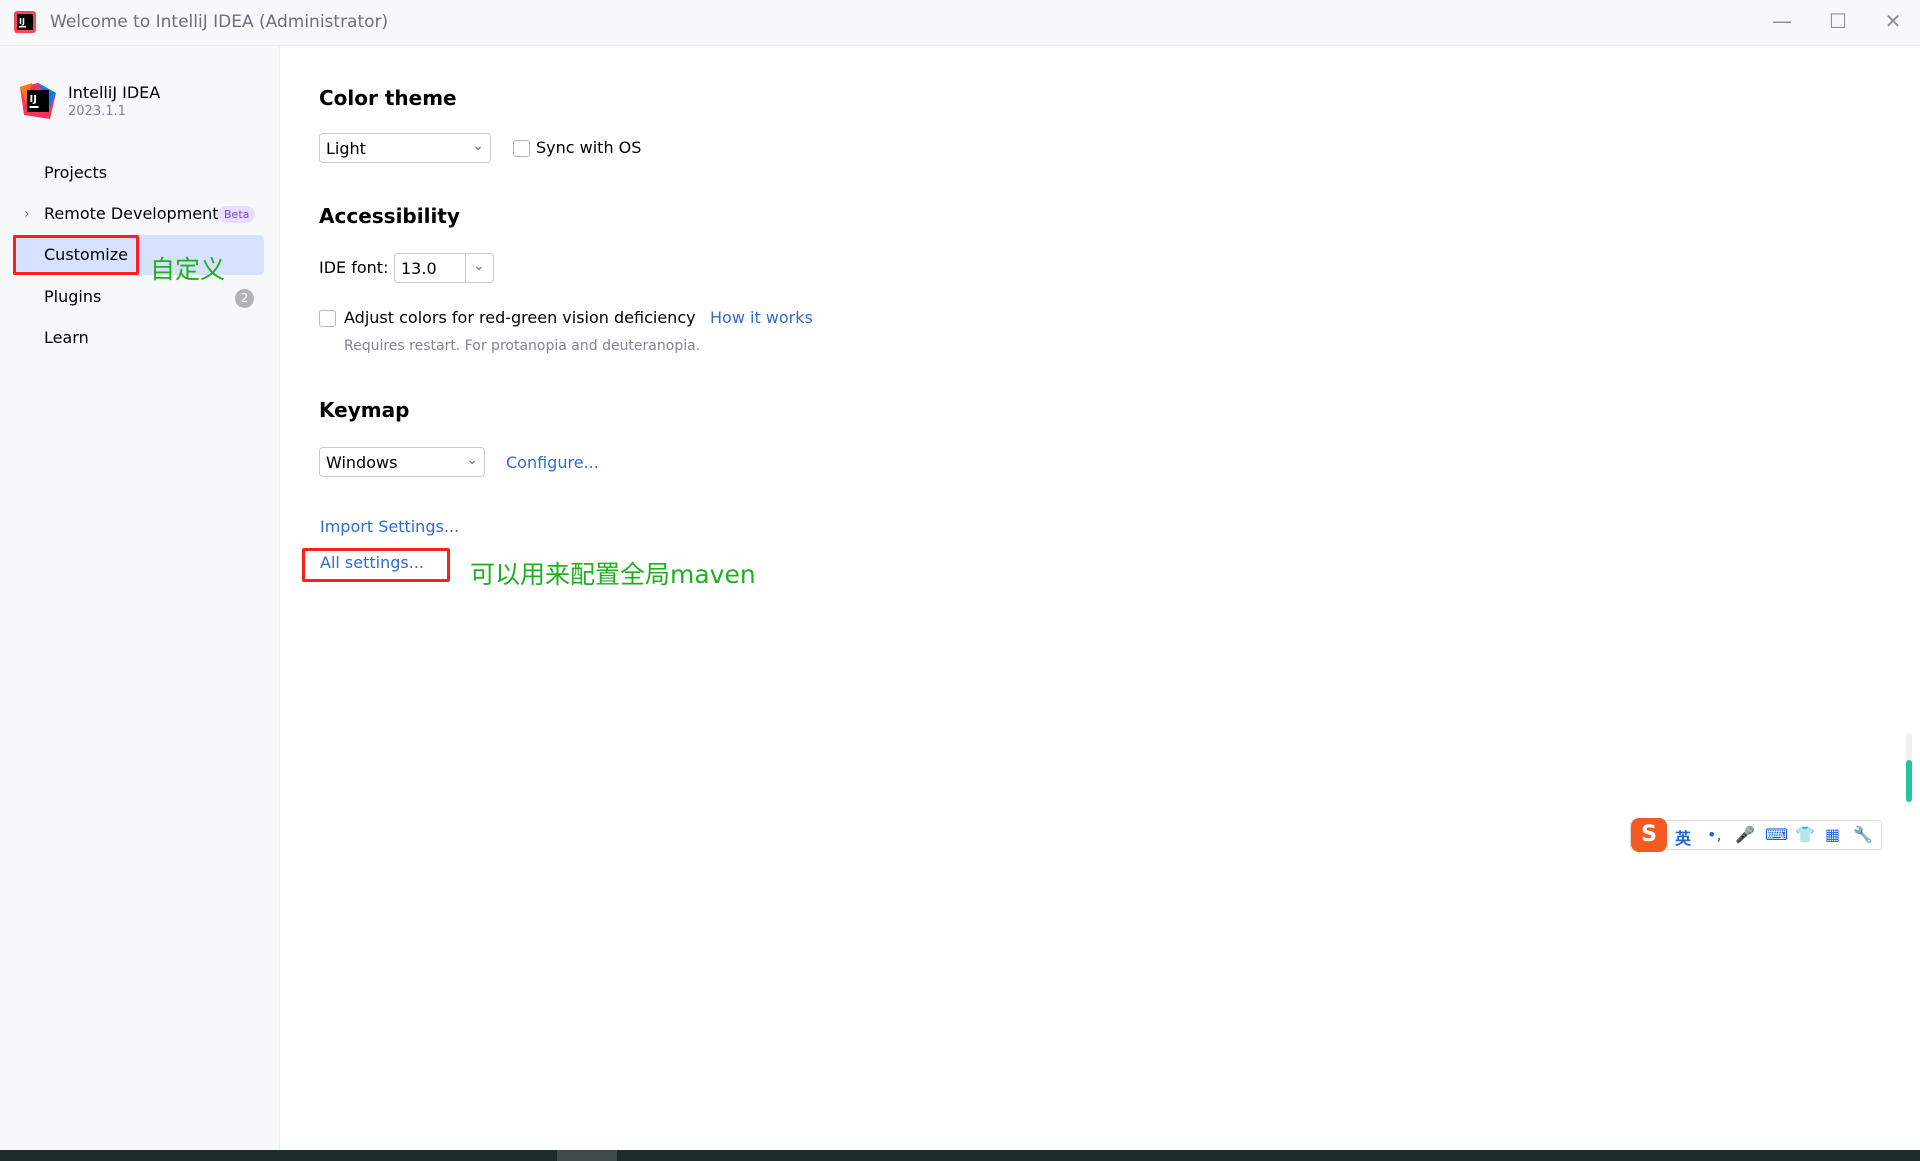  I want to click on skin-icon: 👕, so click(1805, 834).